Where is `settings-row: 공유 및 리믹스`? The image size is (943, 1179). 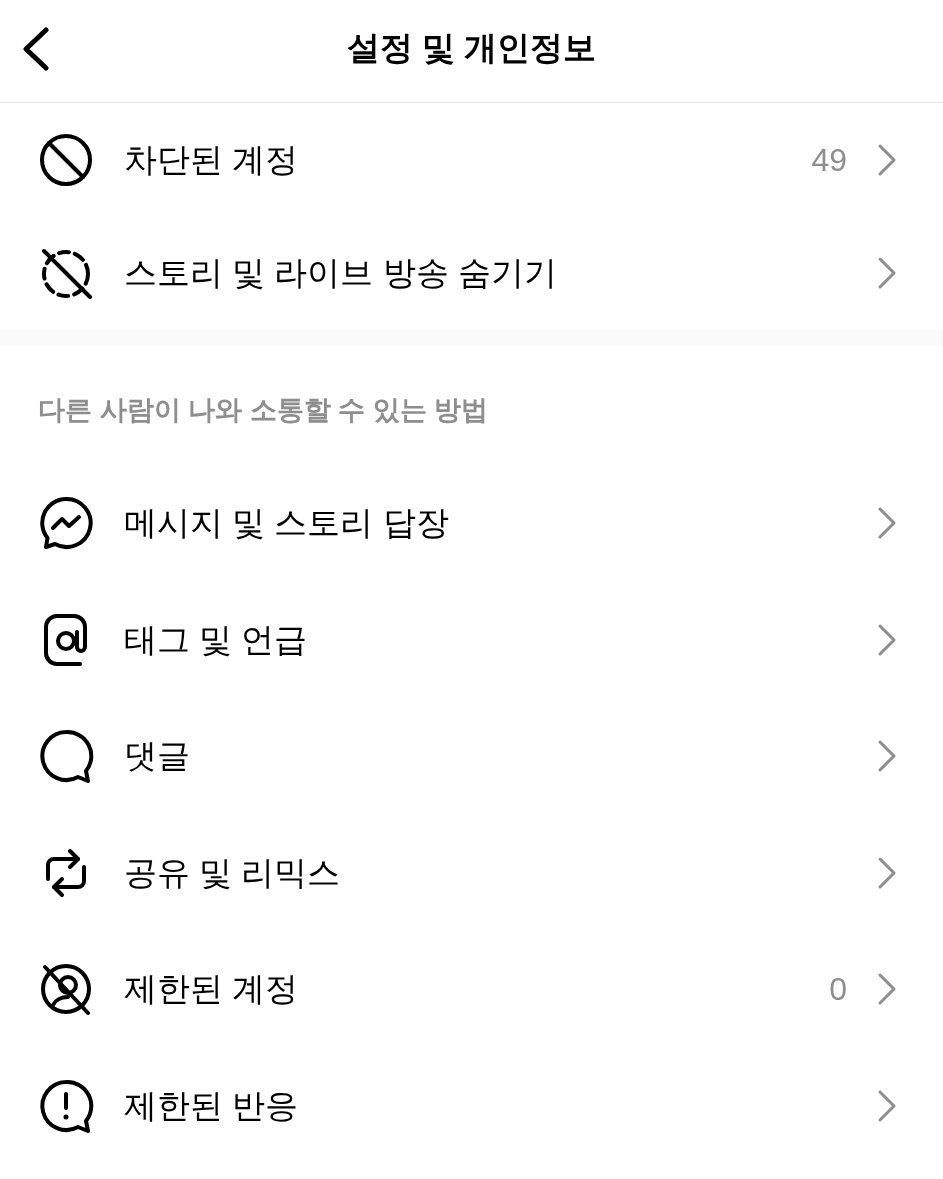 settings-row: 공유 및 리믹스 is located at coordinates (471, 872).